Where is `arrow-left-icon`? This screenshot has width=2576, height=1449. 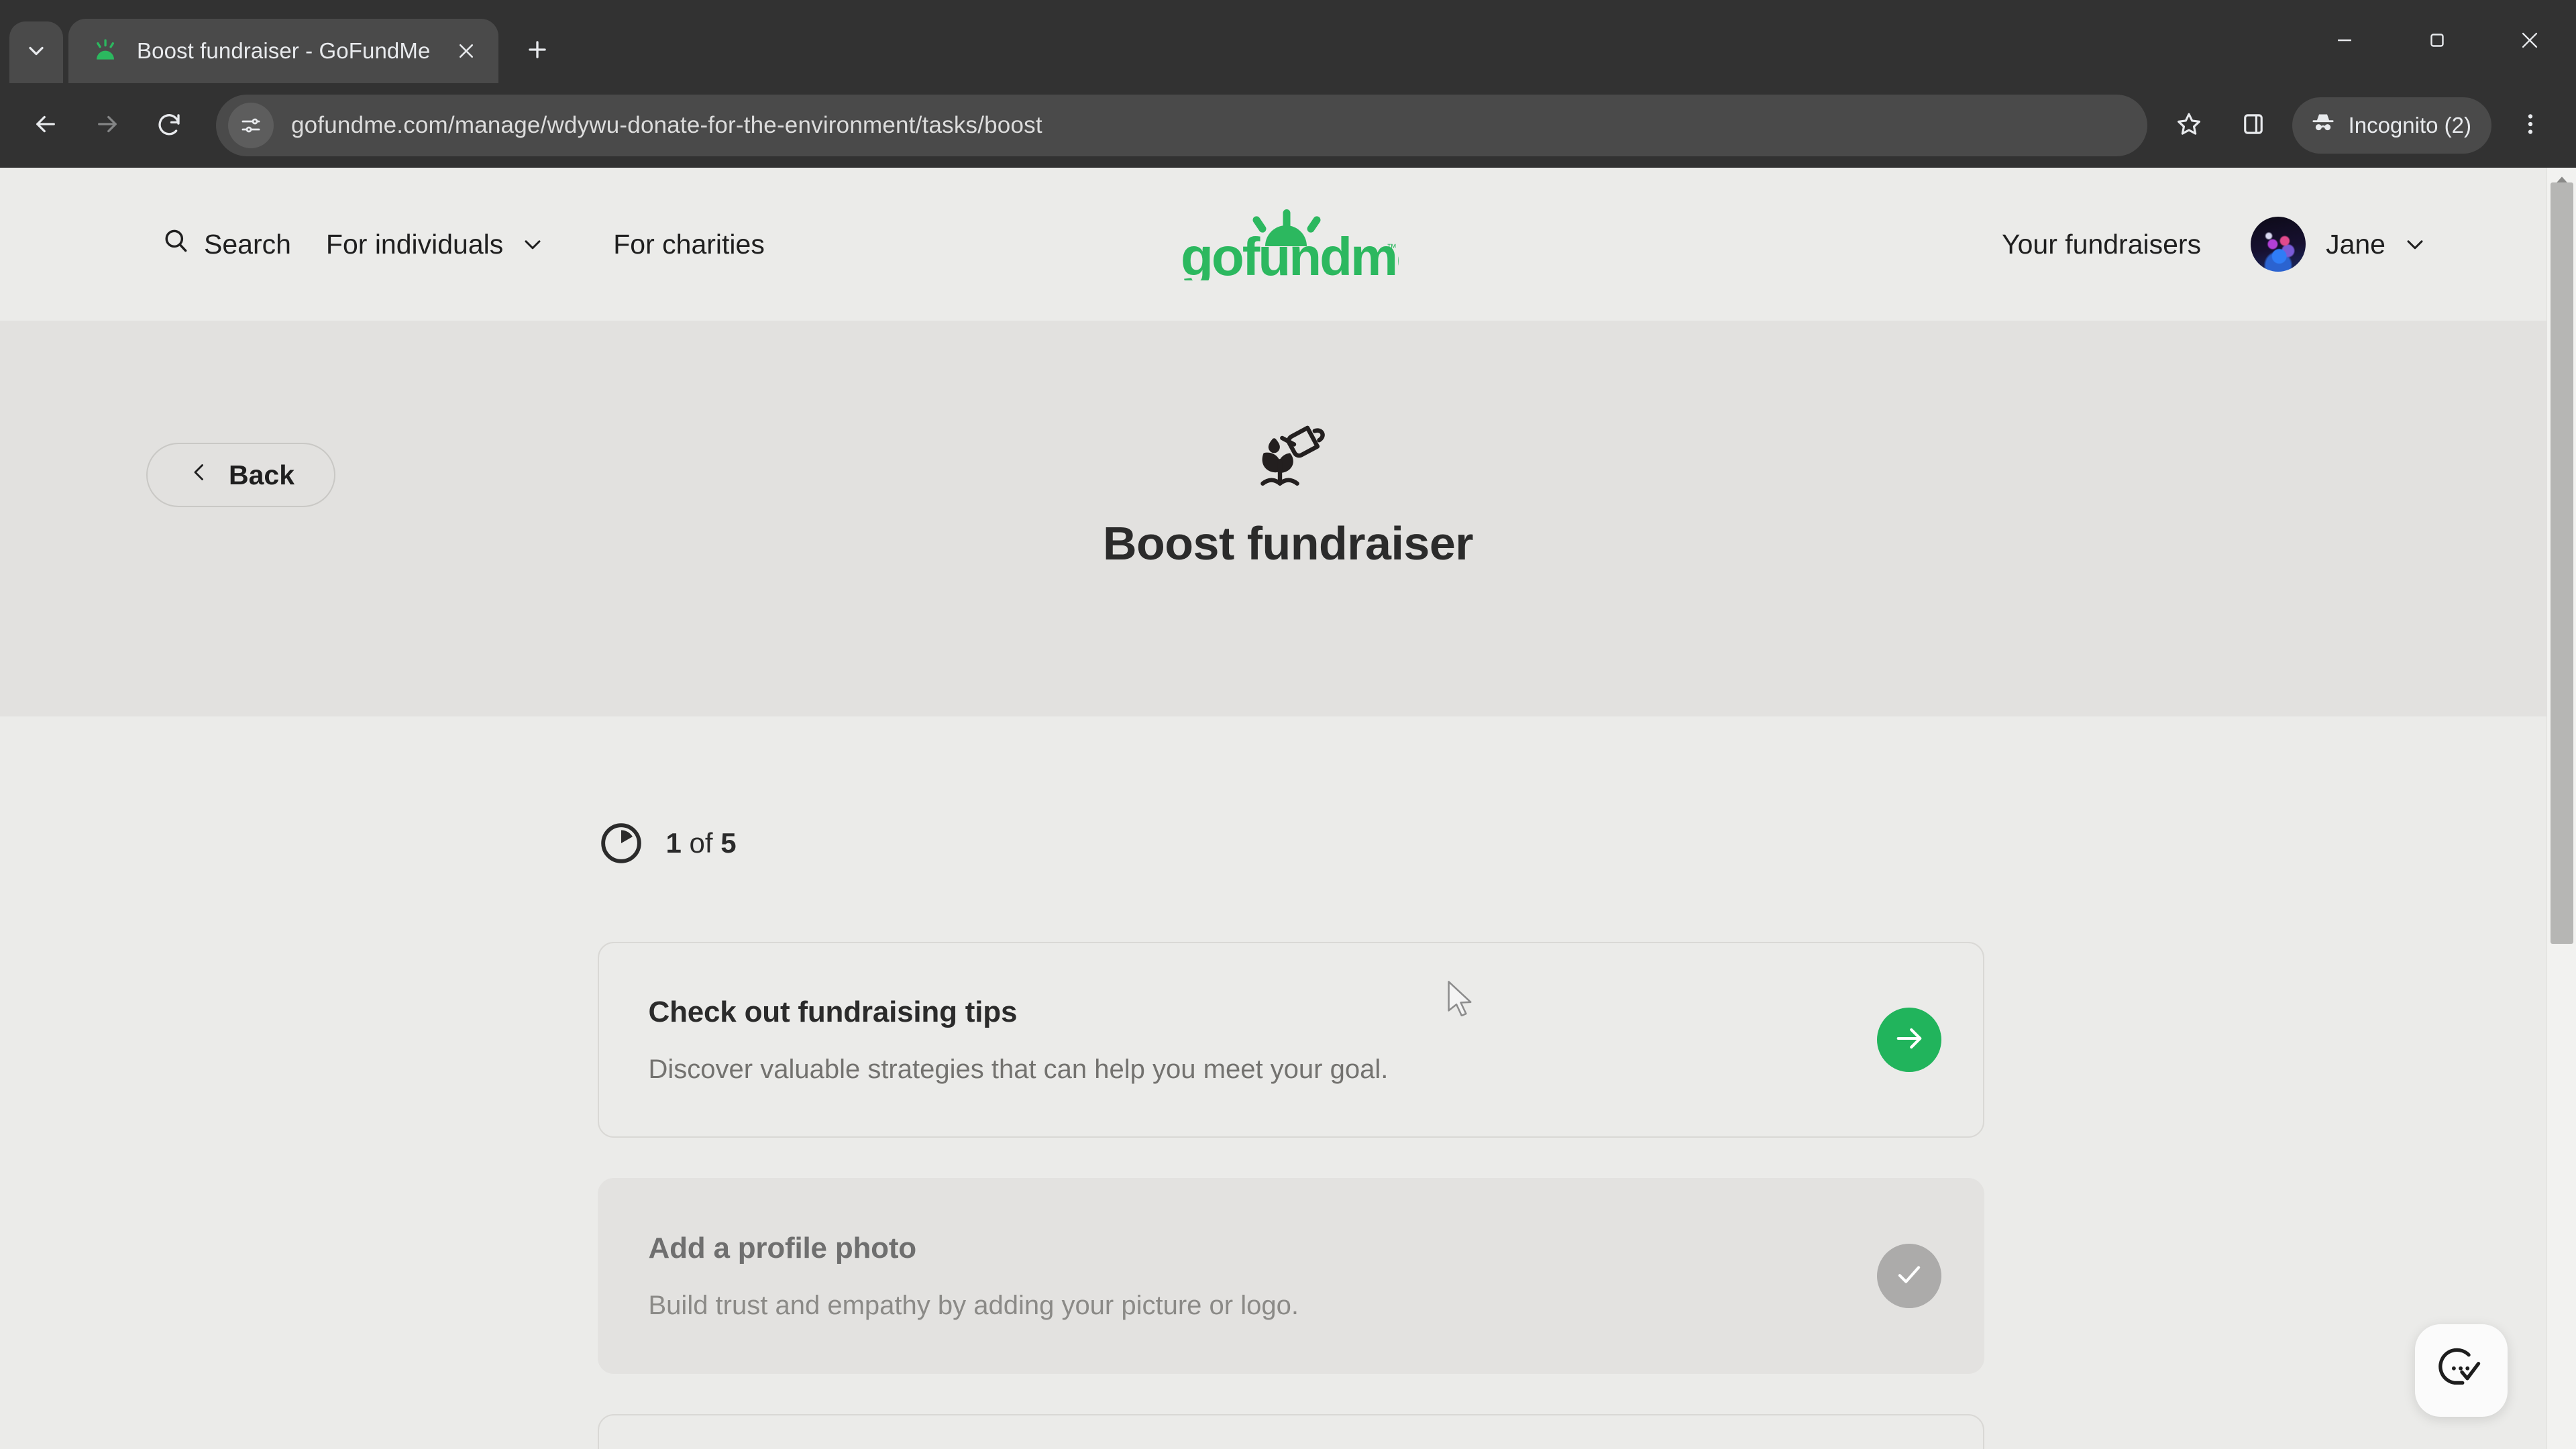
arrow-left-icon is located at coordinates (46, 126).